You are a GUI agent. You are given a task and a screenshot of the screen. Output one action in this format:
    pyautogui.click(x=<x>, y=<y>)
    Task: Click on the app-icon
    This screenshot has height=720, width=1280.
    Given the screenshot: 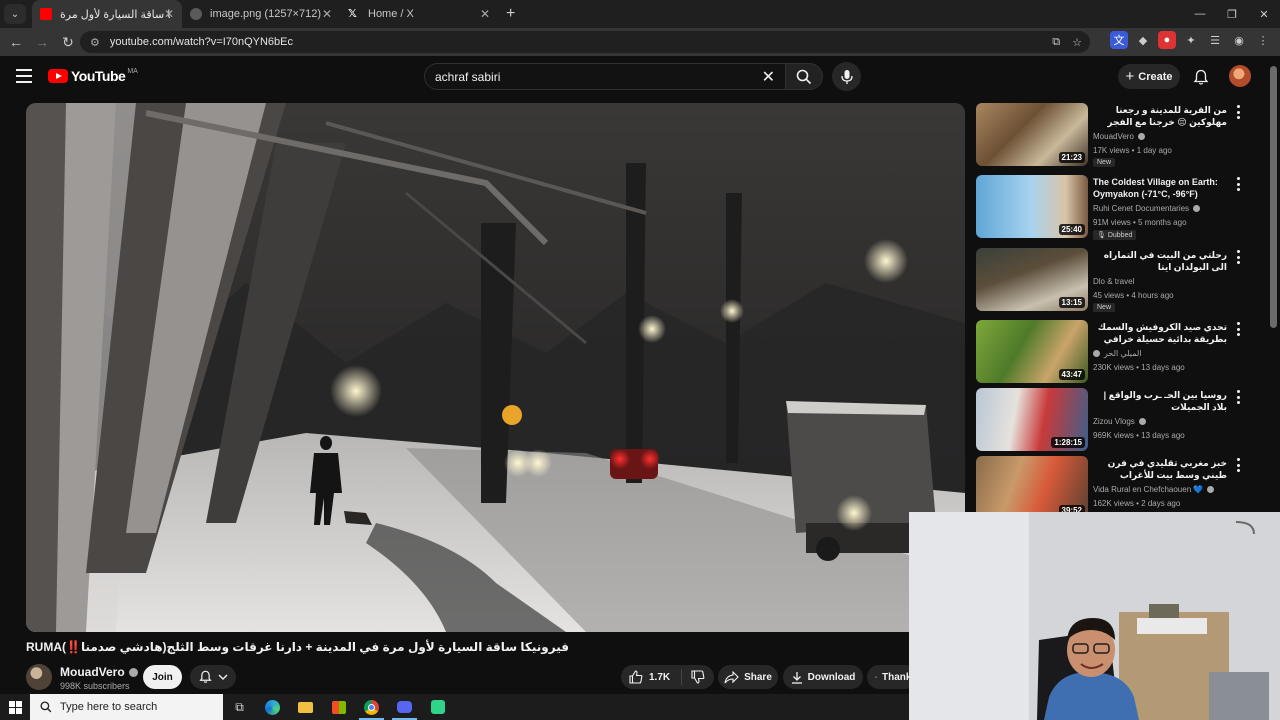 What is the action you would take?
    pyautogui.click(x=437, y=707)
    